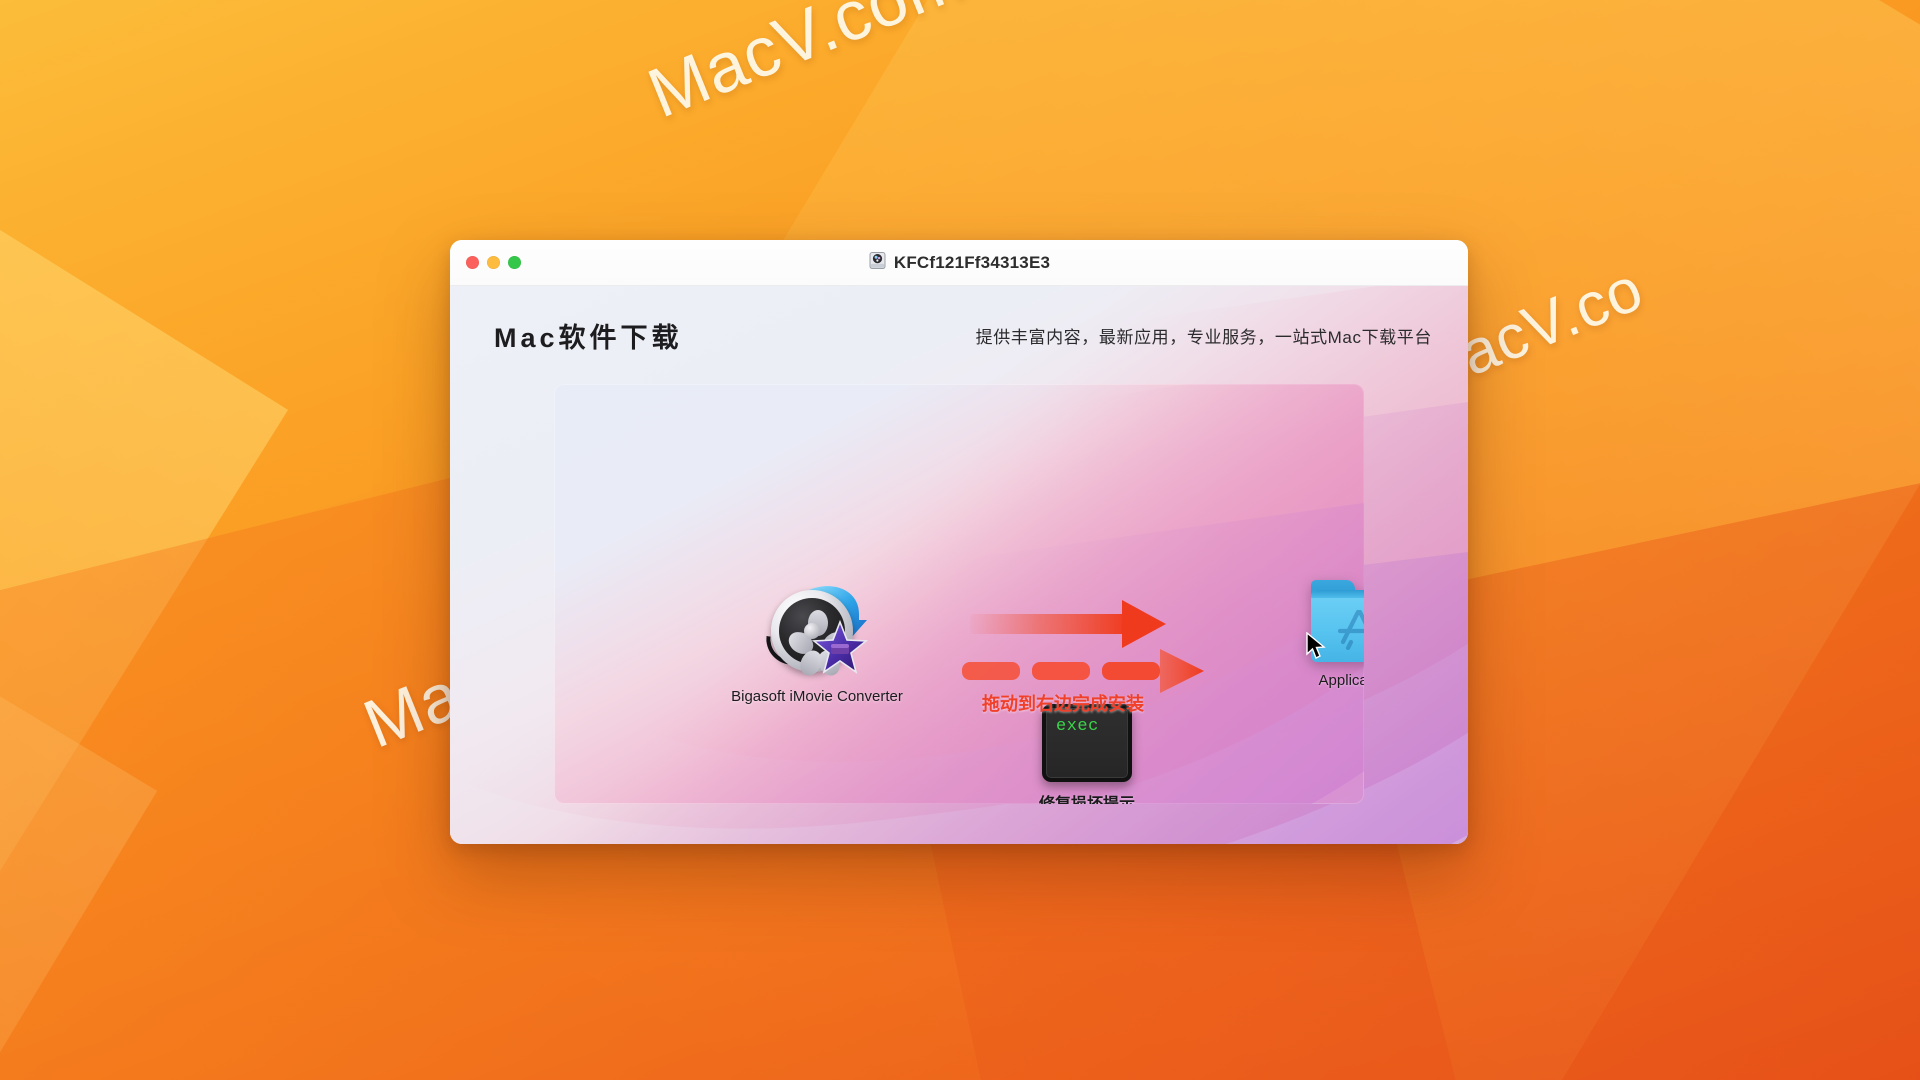 The width and height of the screenshot is (1920, 1080). I want to click on window-title: KFCf121Ff34313E3, so click(972, 262).